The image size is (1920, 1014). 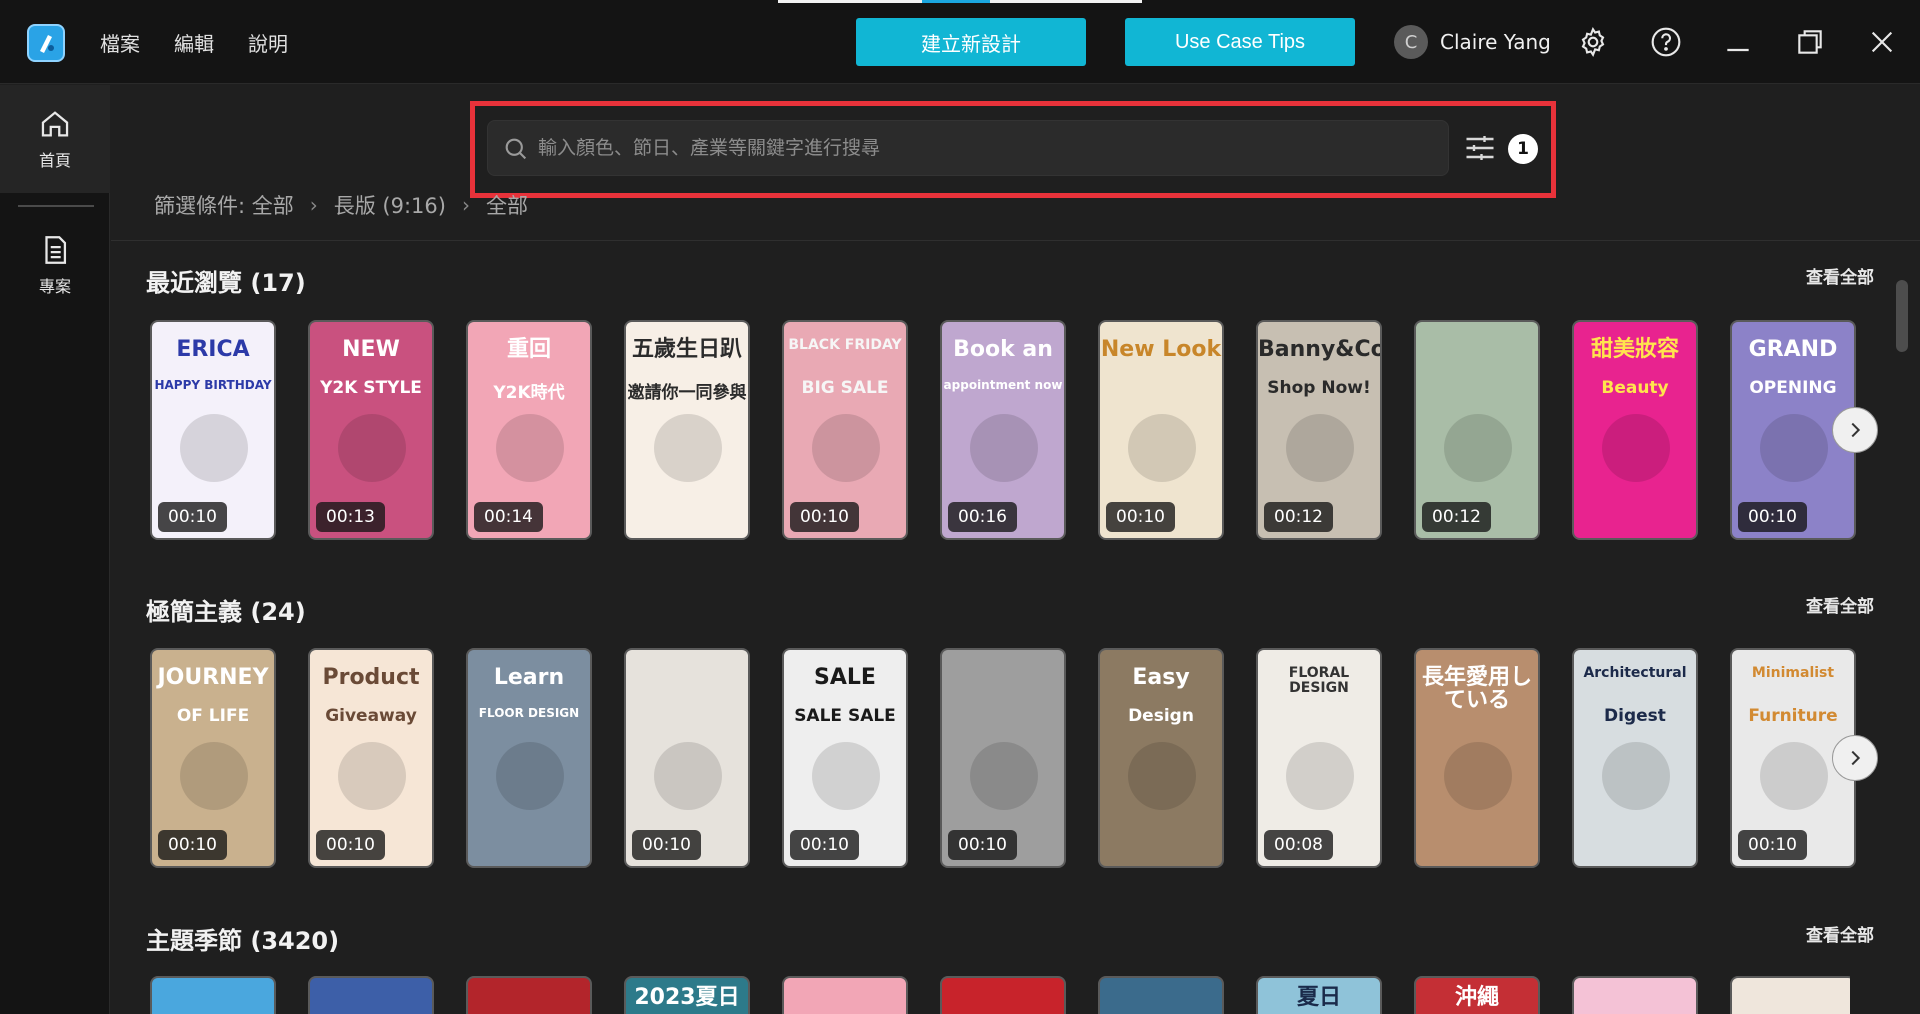 I want to click on template-card-title: Product, so click(x=371, y=677).